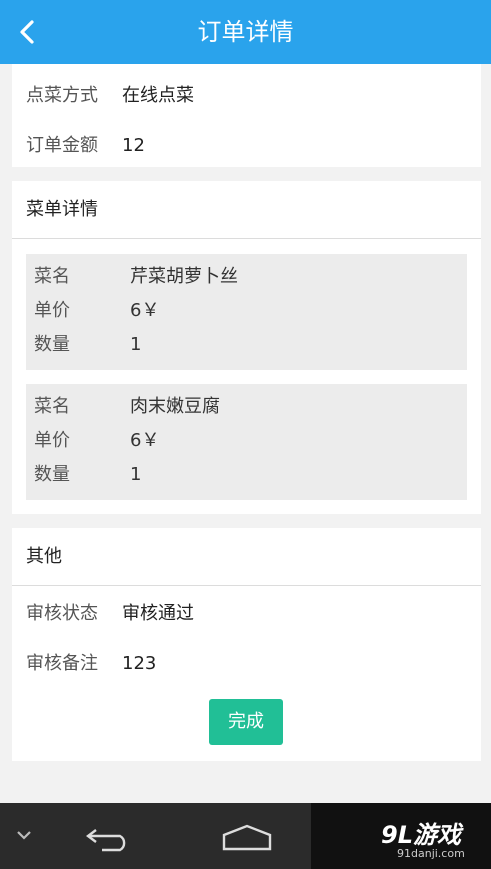  I want to click on nav-home-button, so click(247, 840).